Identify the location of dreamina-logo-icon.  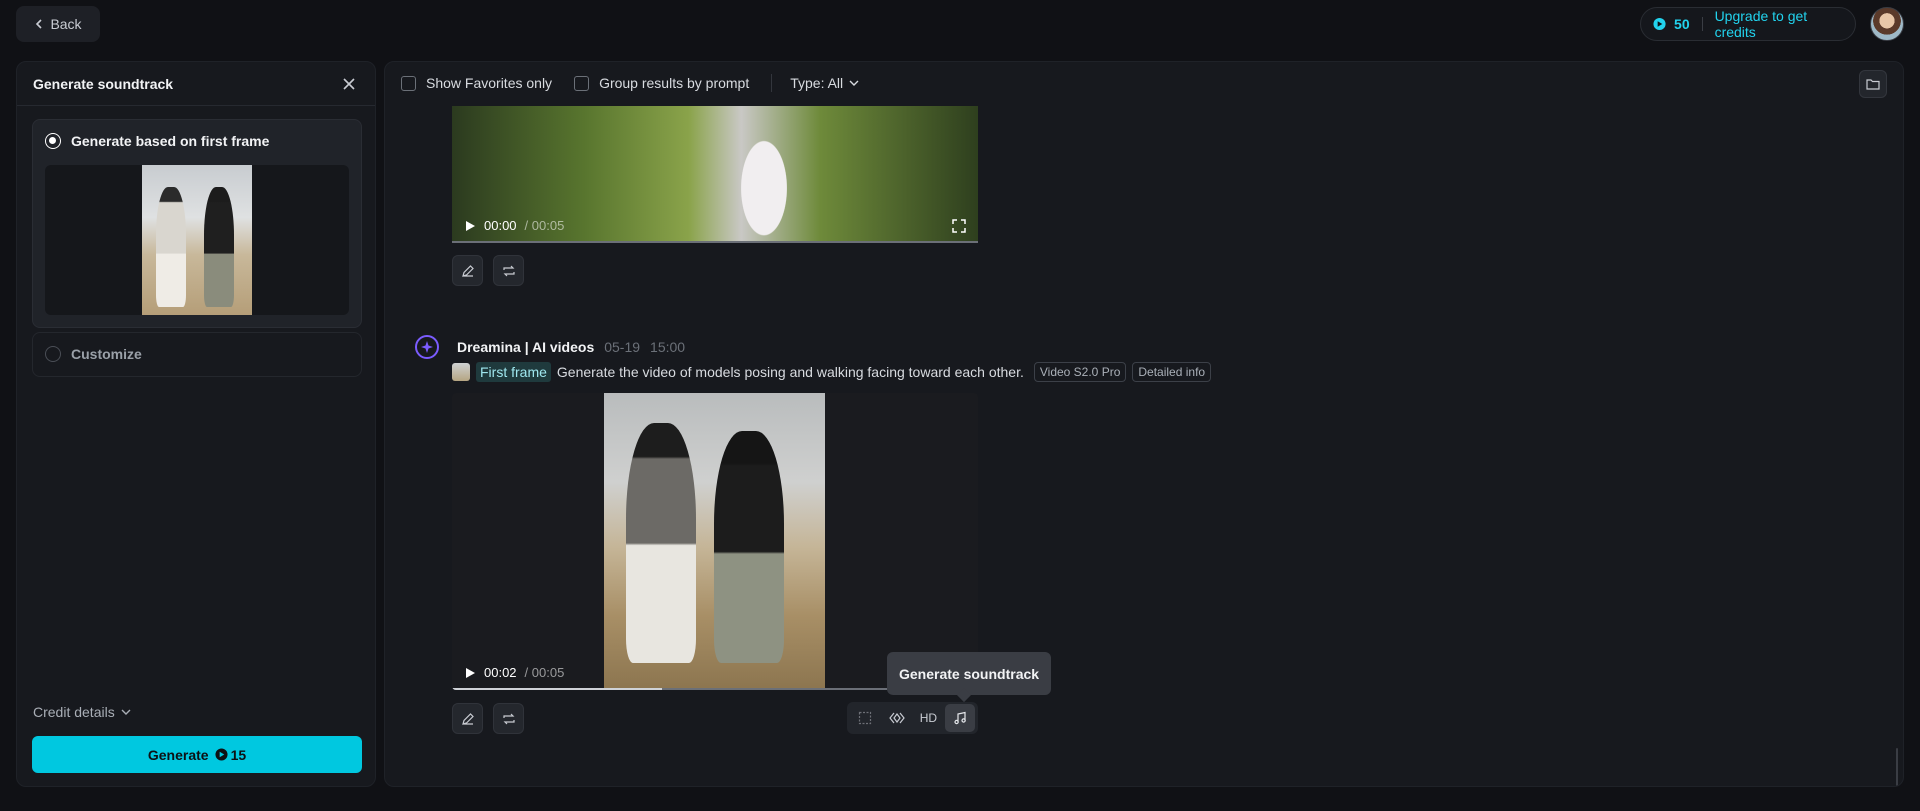
(427, 347).